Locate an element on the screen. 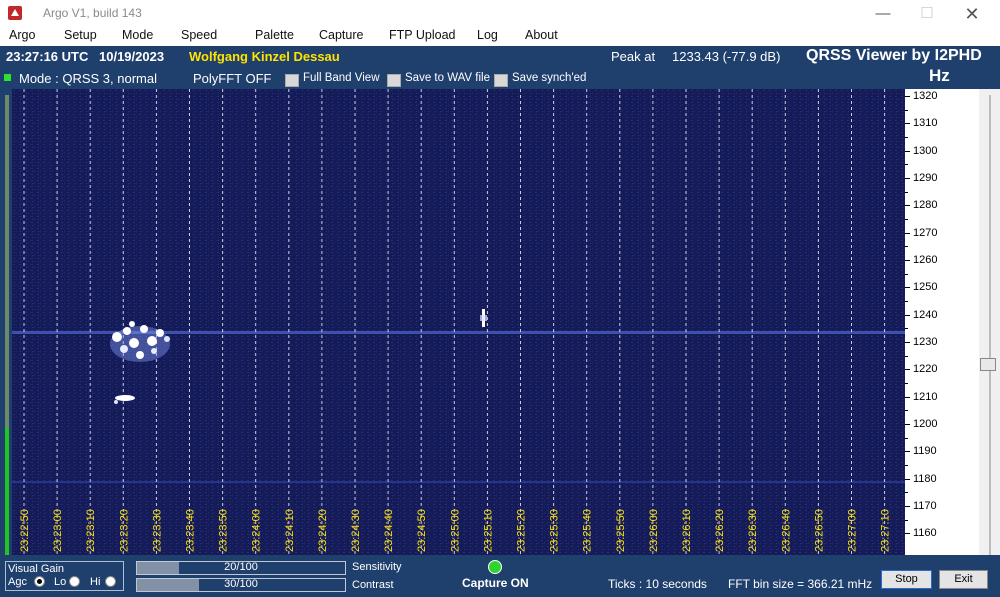 The image size is (1000, 597). menu-log: Log is located at coordinates (487, 35).